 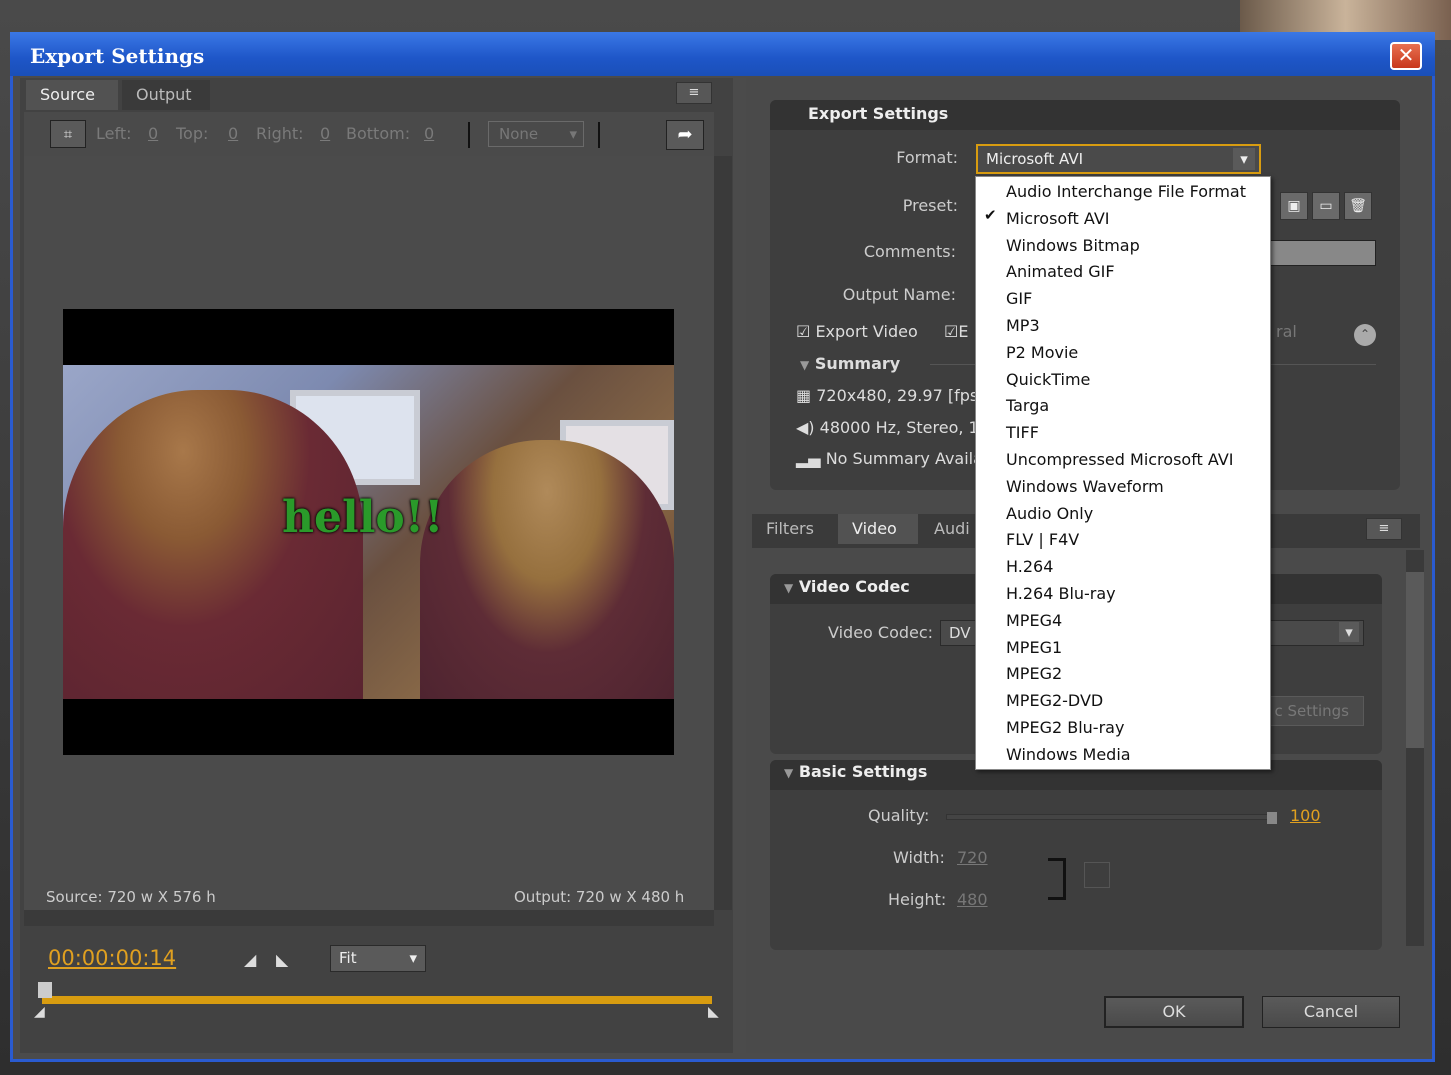 I want to click on height-value: 480, so click(x=972, y=899).